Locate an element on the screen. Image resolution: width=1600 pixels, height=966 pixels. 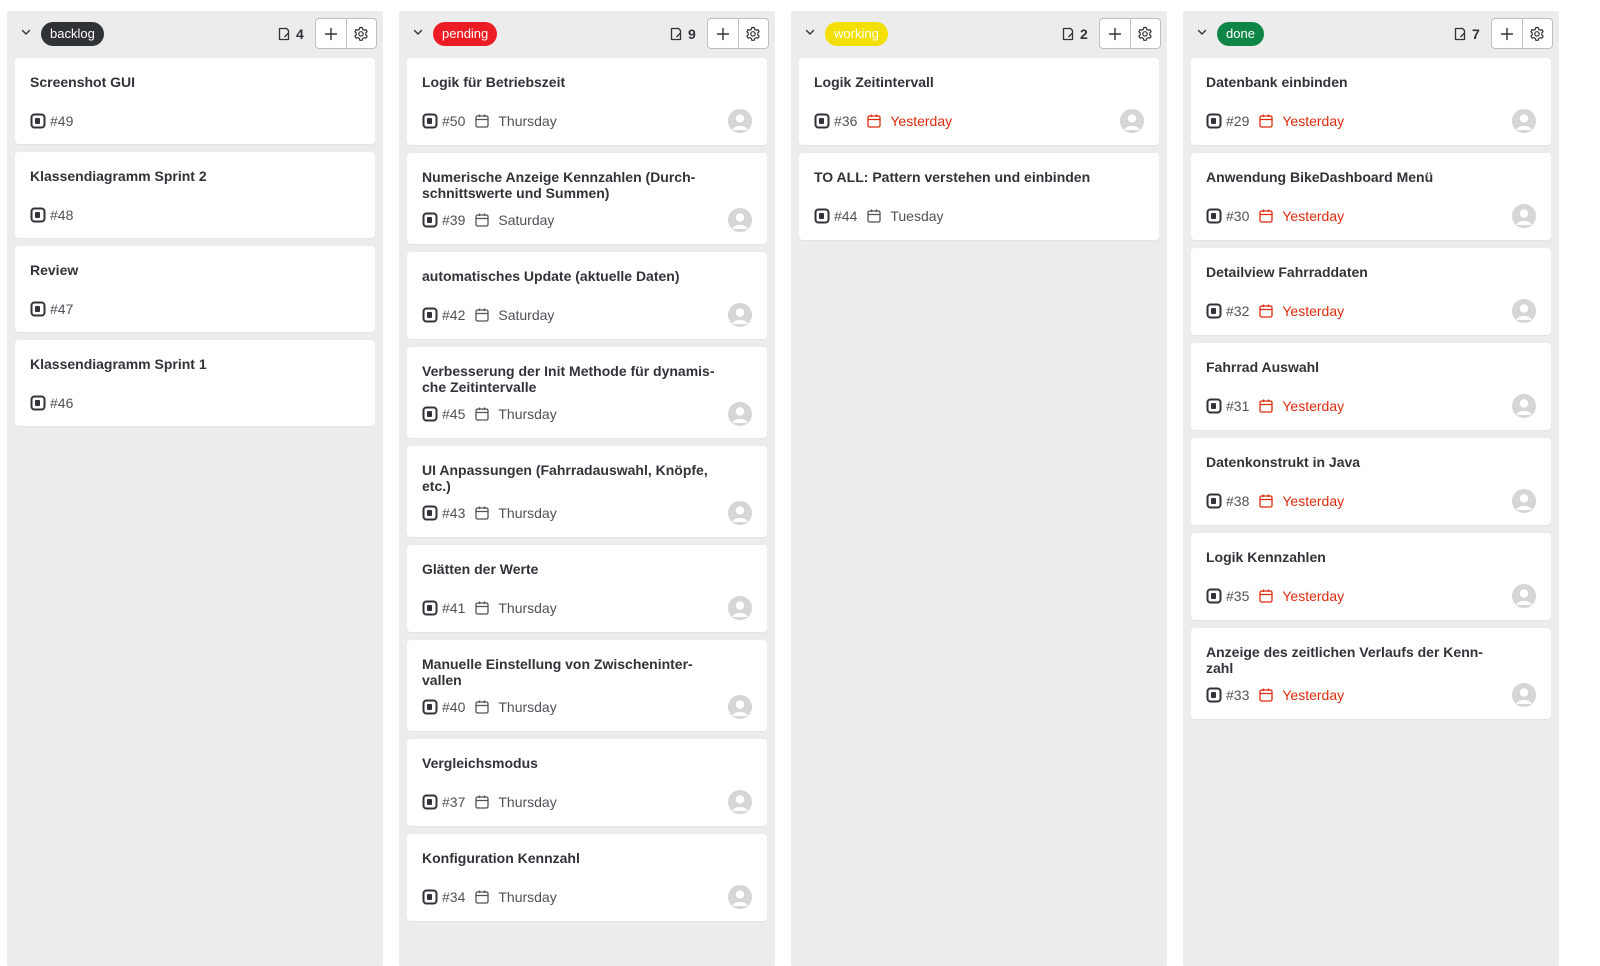
issue-card-title: Logik Kennzahlen is located at coordinates (1356, 557).